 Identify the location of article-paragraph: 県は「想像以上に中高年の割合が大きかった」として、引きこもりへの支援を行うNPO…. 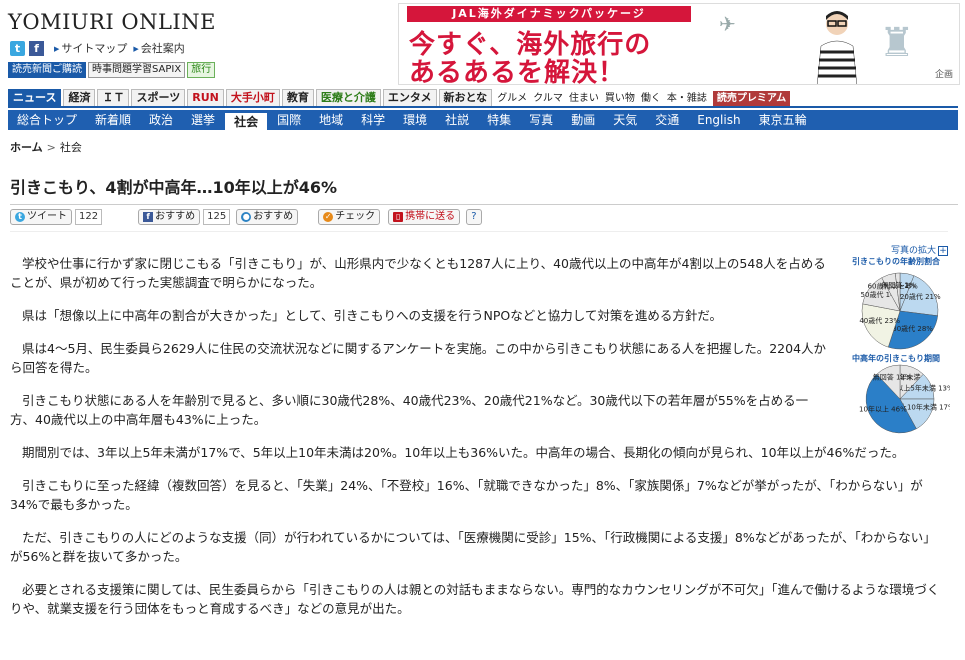
(372, 315).